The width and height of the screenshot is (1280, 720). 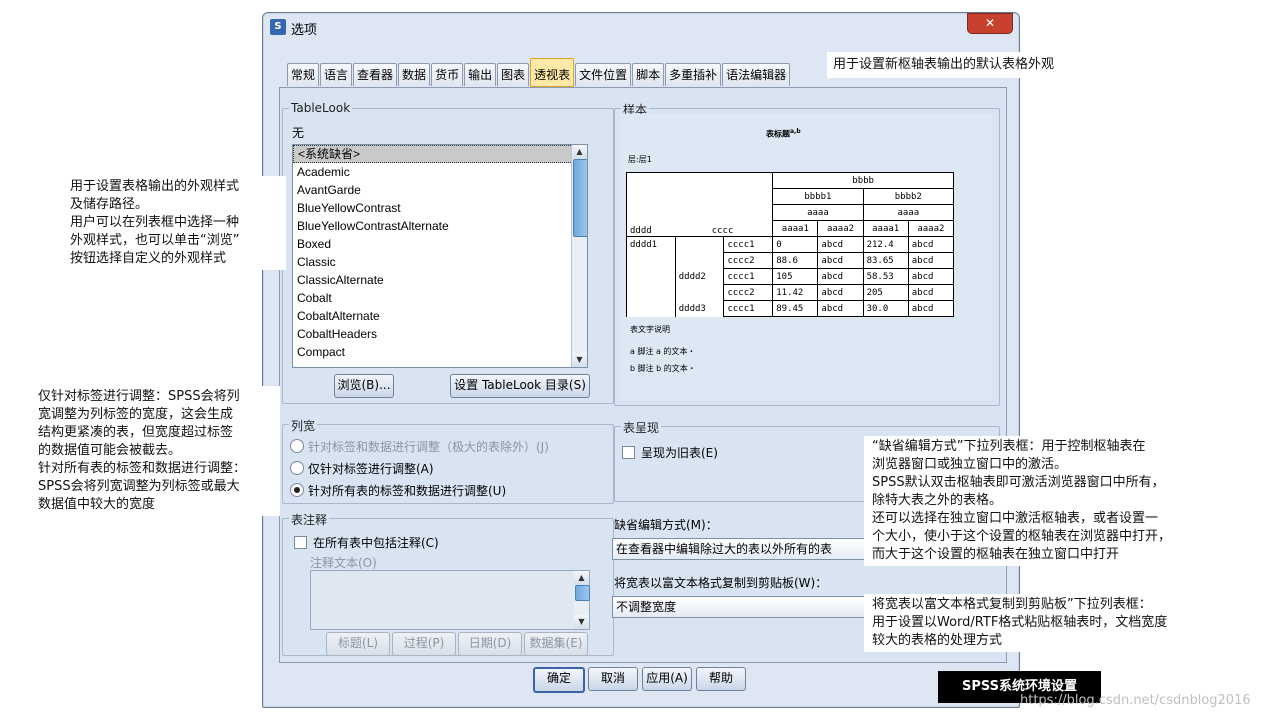 What do you see at coordinates (756, 74) in the screenshot?
I see `tab-11: 语法编辑器` at bounding box center [756, 74].